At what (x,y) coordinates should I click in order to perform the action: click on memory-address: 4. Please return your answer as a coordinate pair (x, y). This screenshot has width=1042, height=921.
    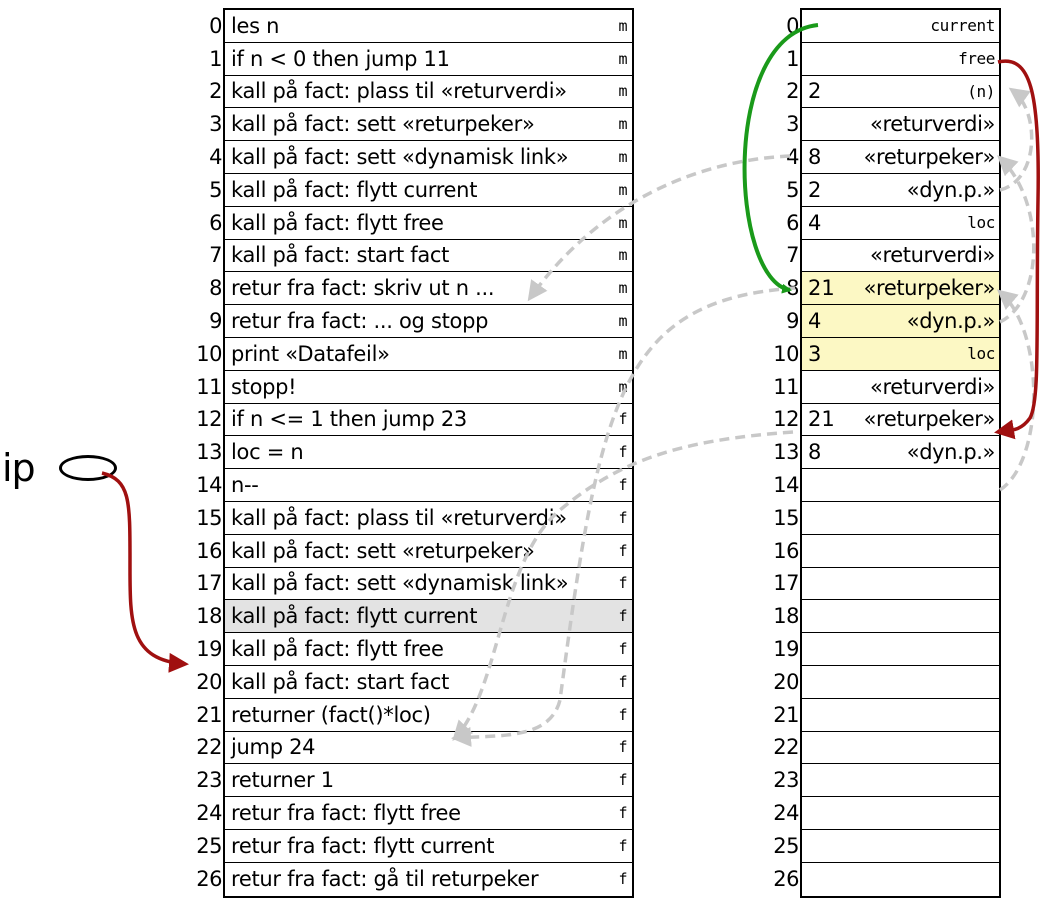
    Looking at the image, I should click on (792, 157).